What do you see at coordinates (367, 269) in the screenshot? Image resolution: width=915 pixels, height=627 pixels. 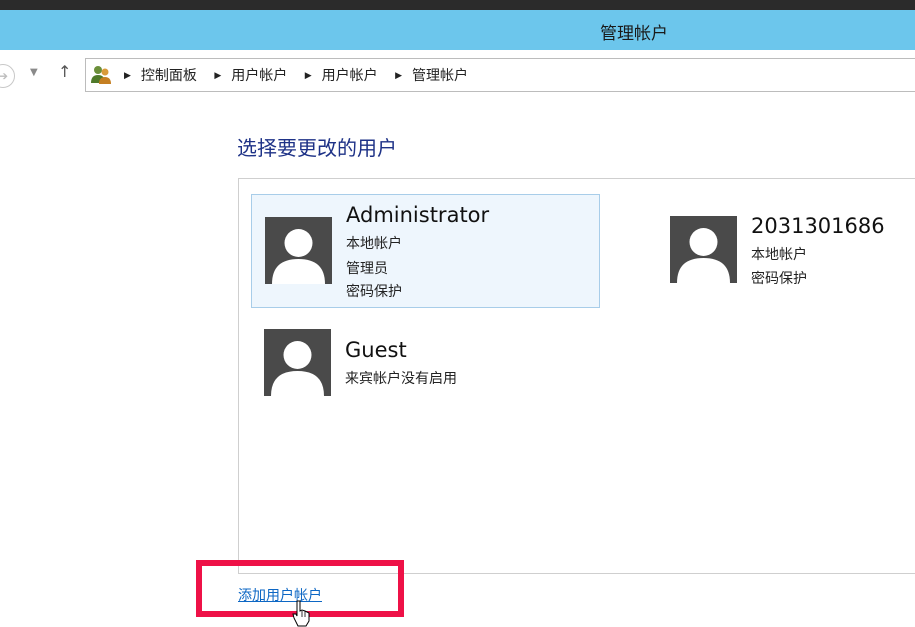 I see `user-role: 管理员` at bounding box center [367, 269].